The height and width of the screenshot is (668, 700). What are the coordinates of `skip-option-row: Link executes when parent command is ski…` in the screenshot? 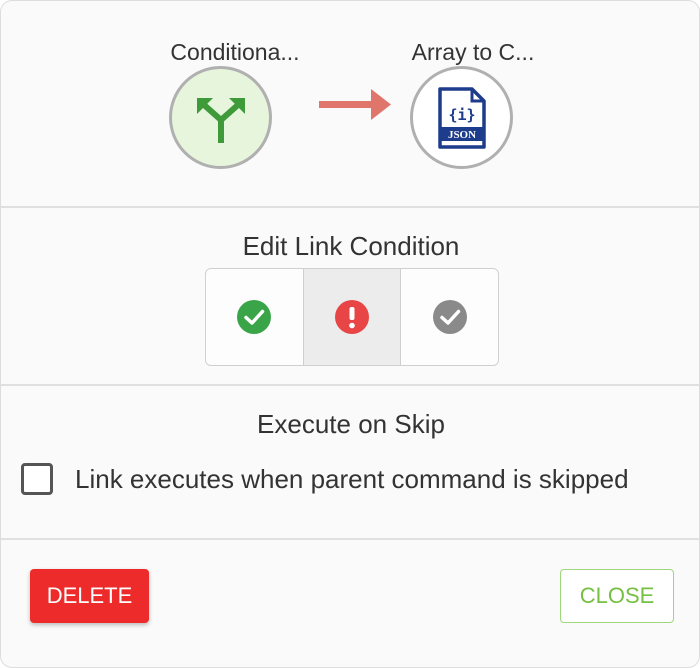 It's located at (325, 479).